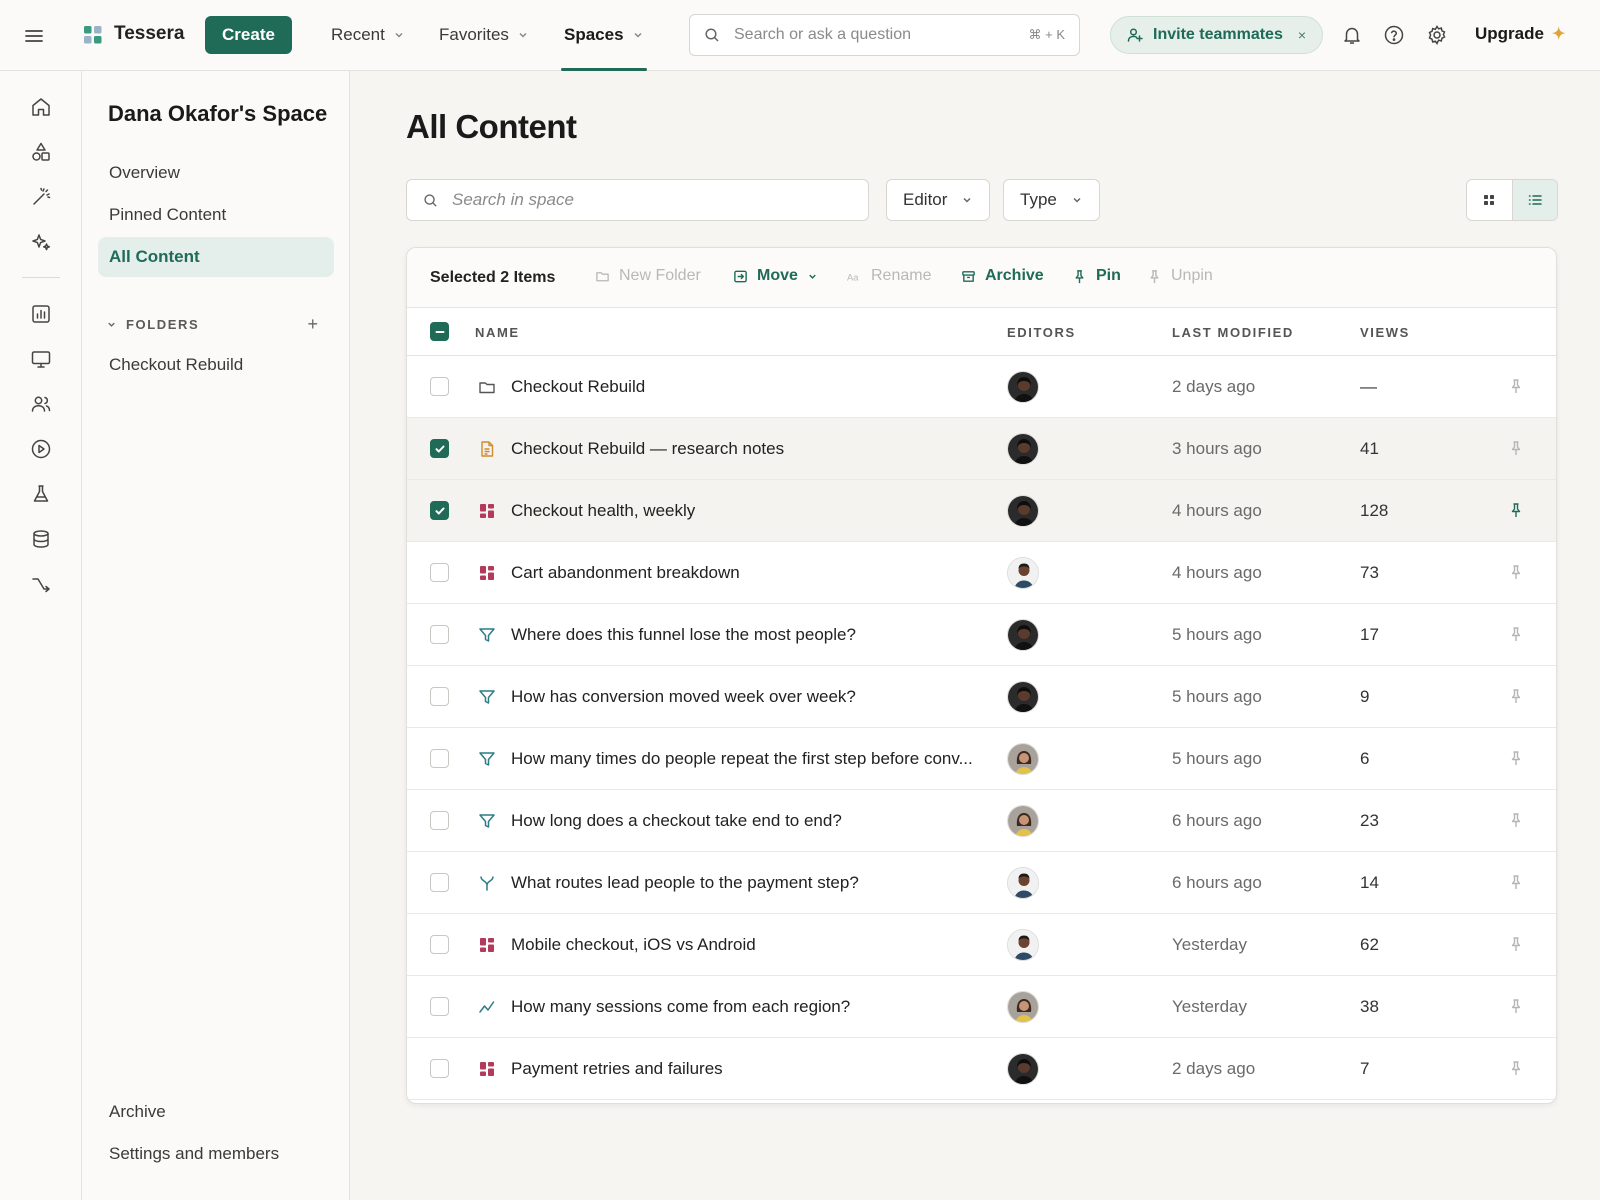 The width and height of the screenshot is (1600, 1200). What do you see at coordinates (1096, 276) in the screenshot?
I see `pin-button: Pin` at bounding box center [1096, 276].